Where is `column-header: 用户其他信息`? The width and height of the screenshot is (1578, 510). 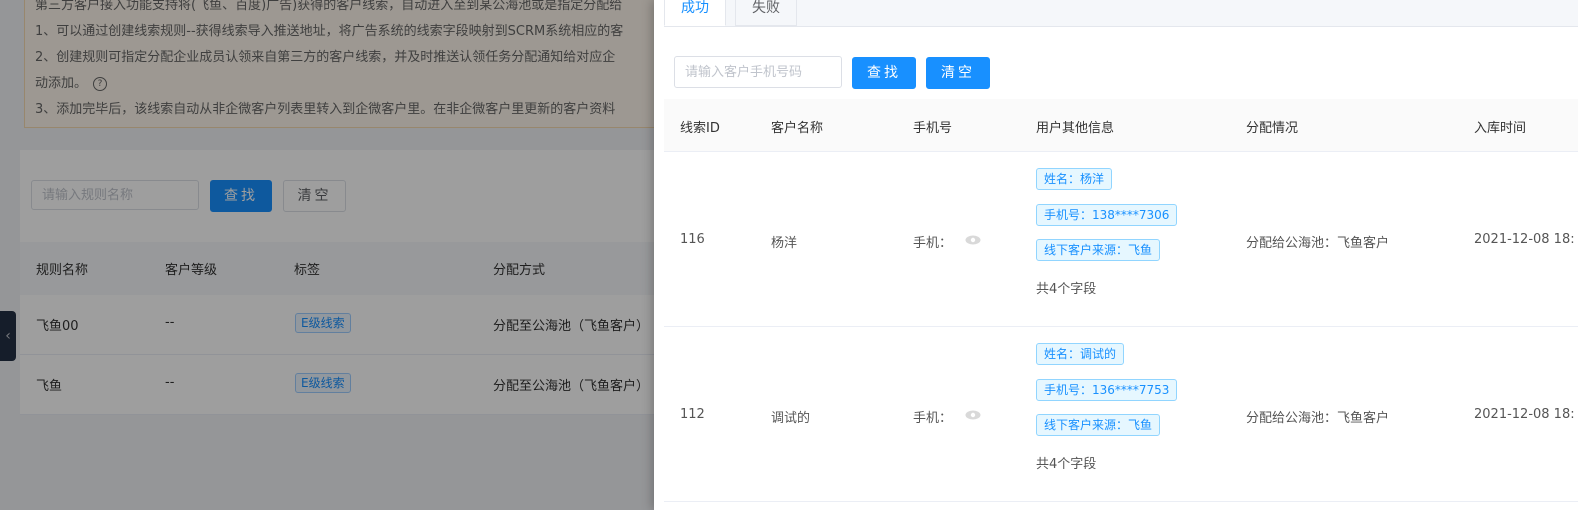 column-header: 用户其他信息 is located at coordinates (1075, 128).